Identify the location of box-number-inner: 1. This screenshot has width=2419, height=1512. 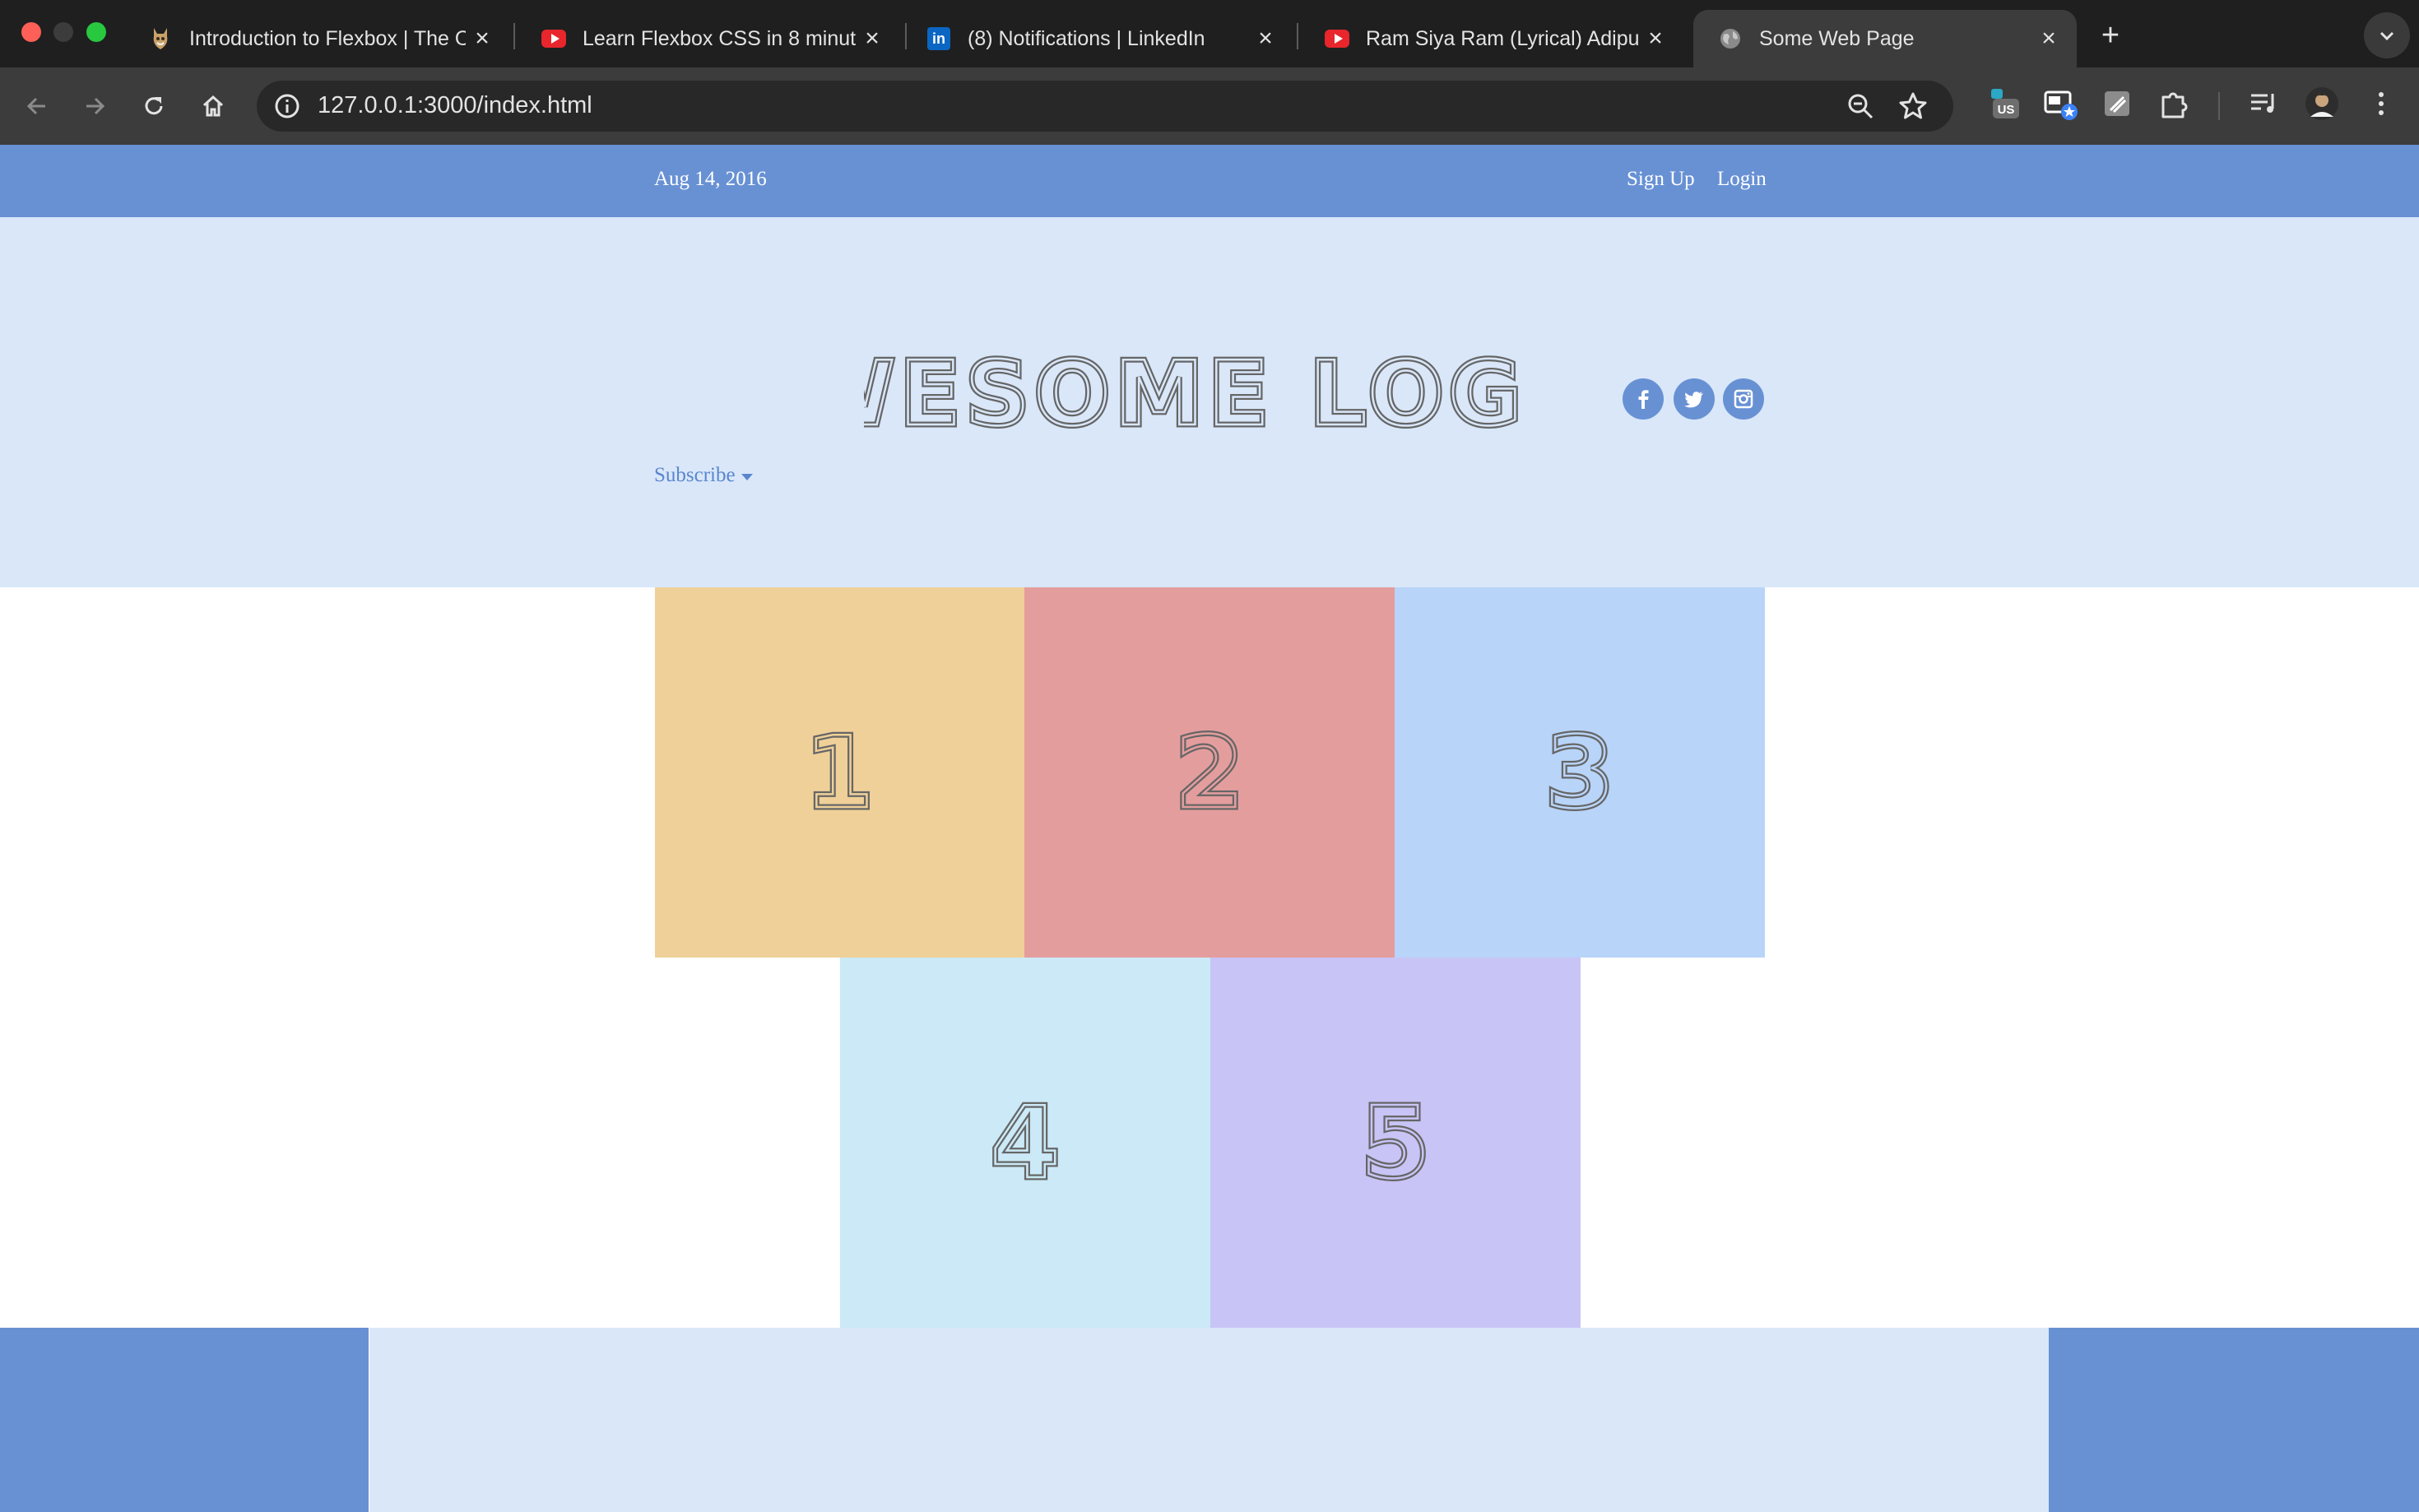
(840, 774).